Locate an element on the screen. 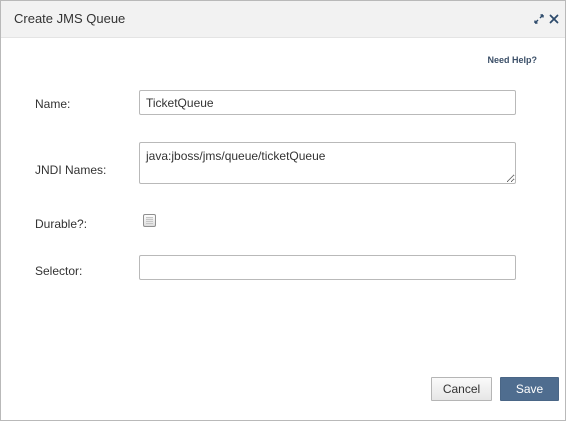 The width and height of the screenshot is (566, 421). name-input is located at coordinates (327, 102).